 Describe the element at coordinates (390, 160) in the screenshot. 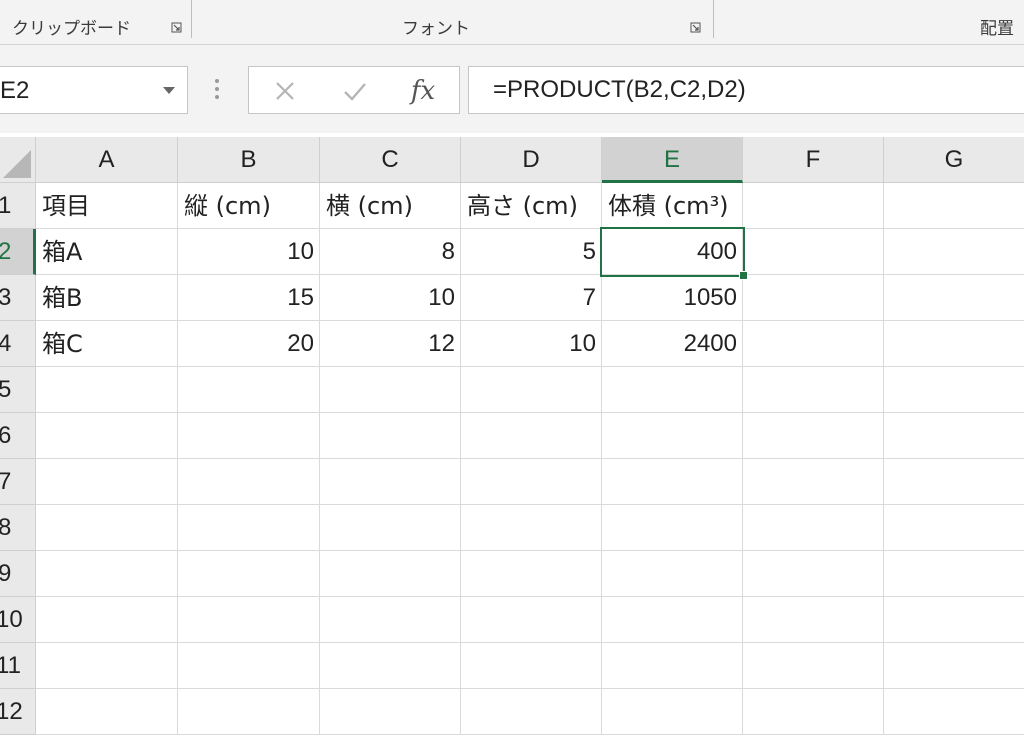

I see `column-header-c: C` at that location.